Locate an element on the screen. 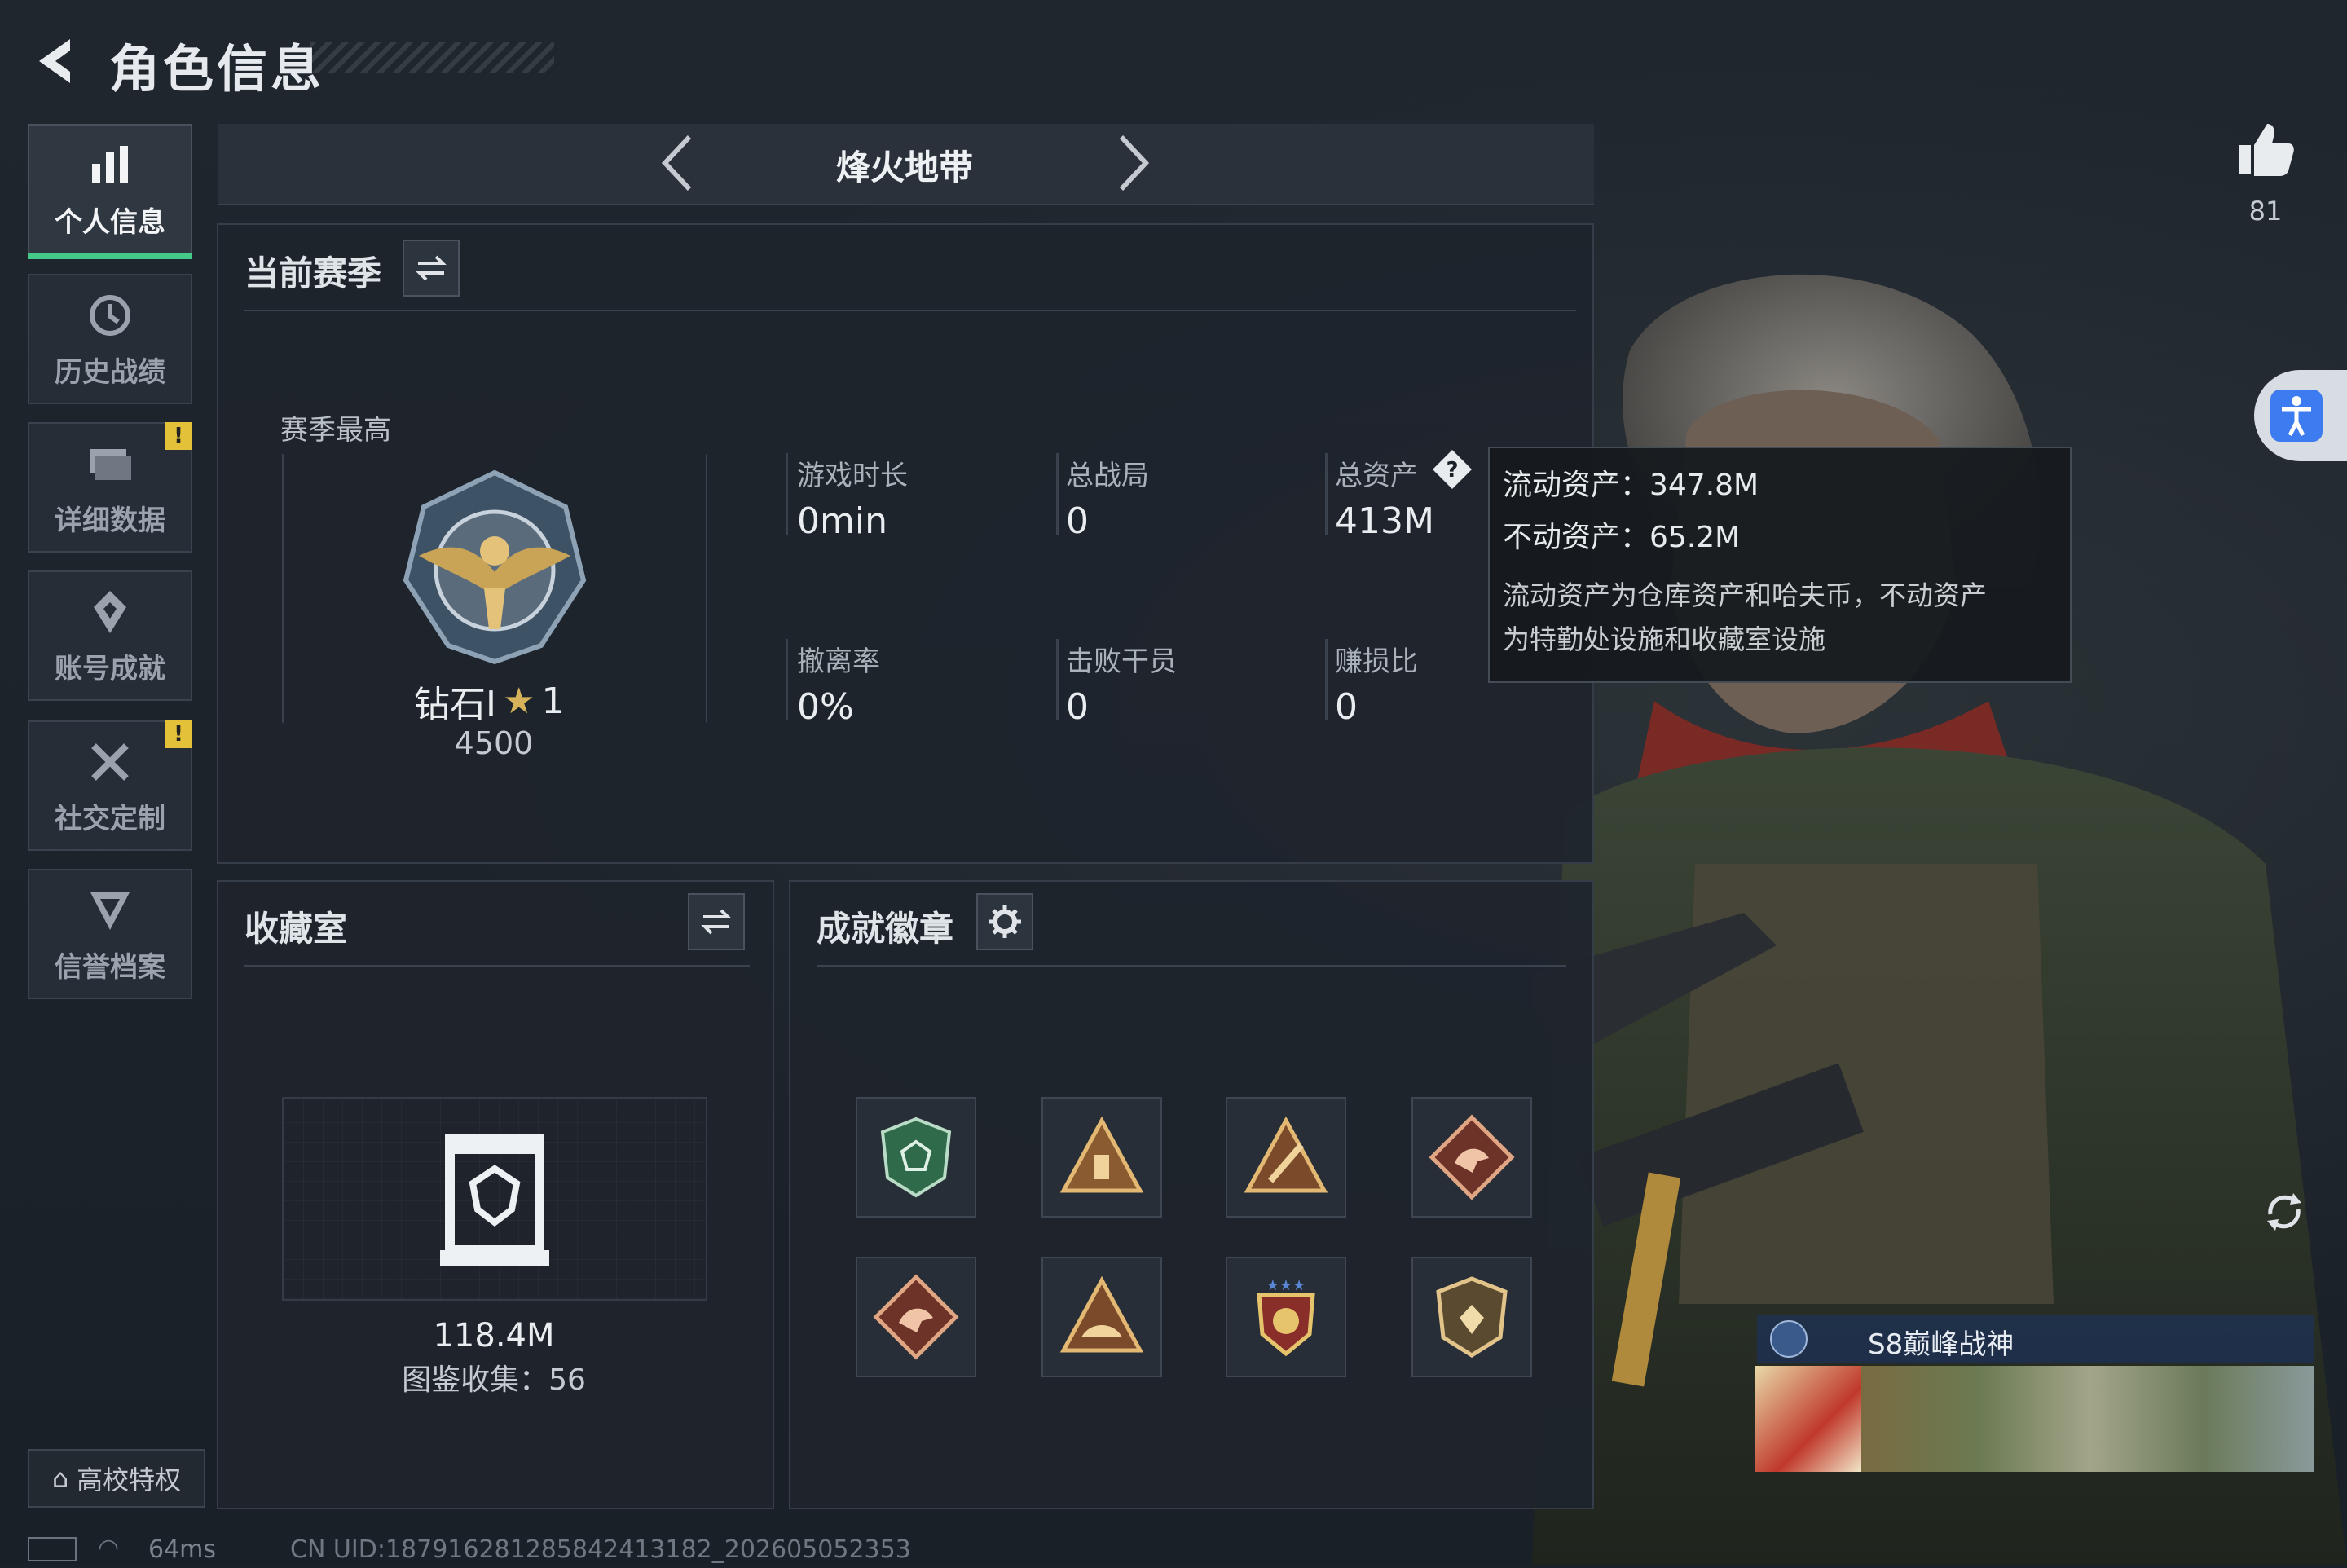 This screenshot has width=2347, height=1568. accessibility-button is located at coordinates (2300, 415).